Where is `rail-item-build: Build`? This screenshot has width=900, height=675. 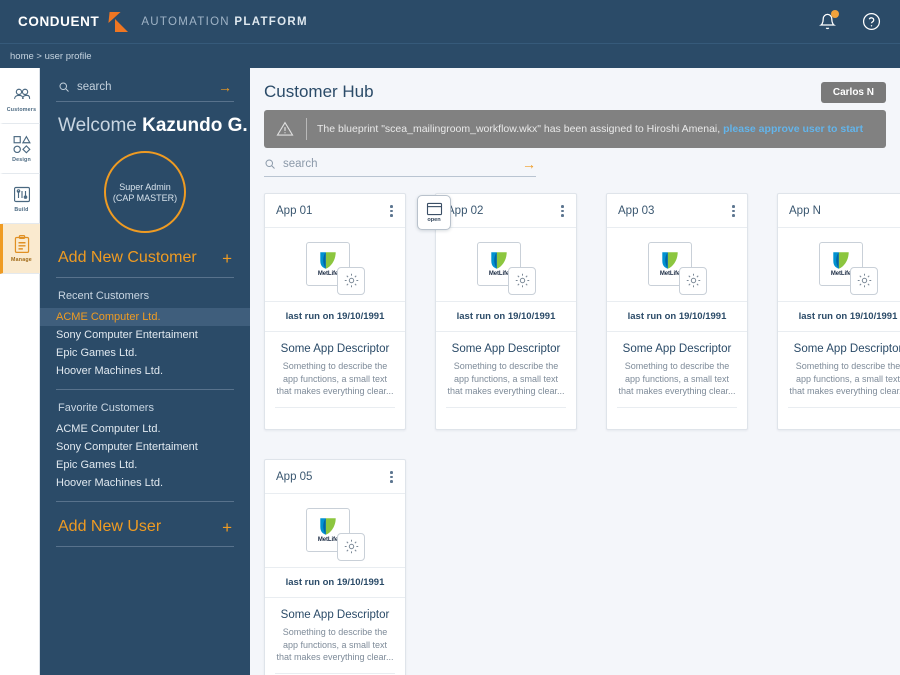
rail-item-build: Build is located at coordinates (20, 199).